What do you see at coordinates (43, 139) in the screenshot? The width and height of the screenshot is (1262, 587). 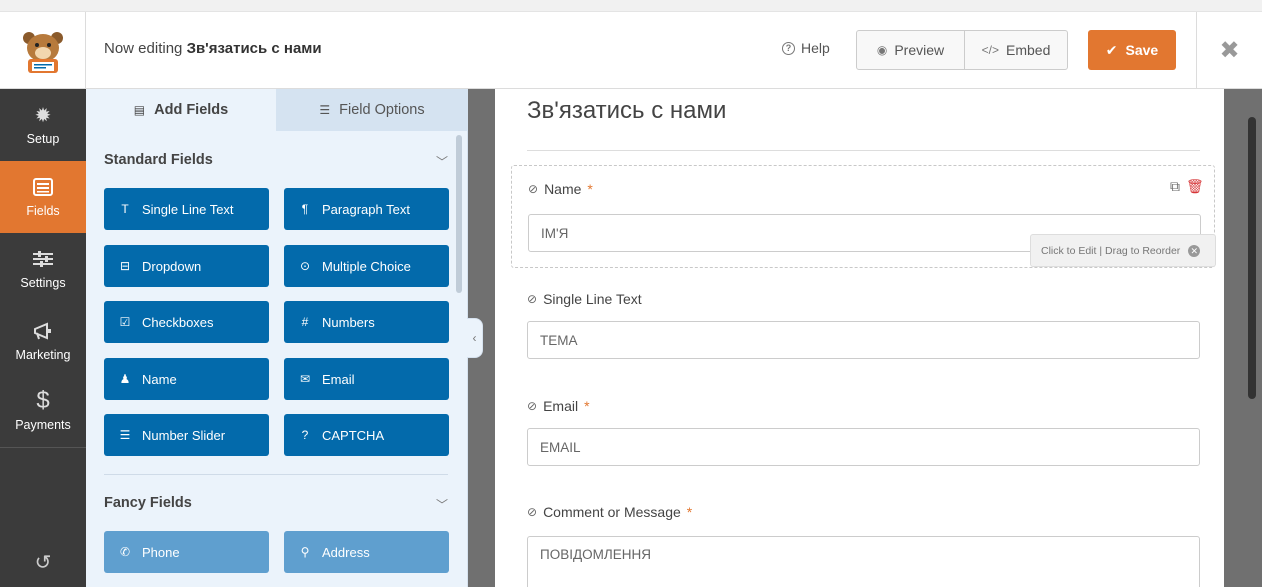 I see `sidebar-item-label: Setup` at bounding box center [43, 139].